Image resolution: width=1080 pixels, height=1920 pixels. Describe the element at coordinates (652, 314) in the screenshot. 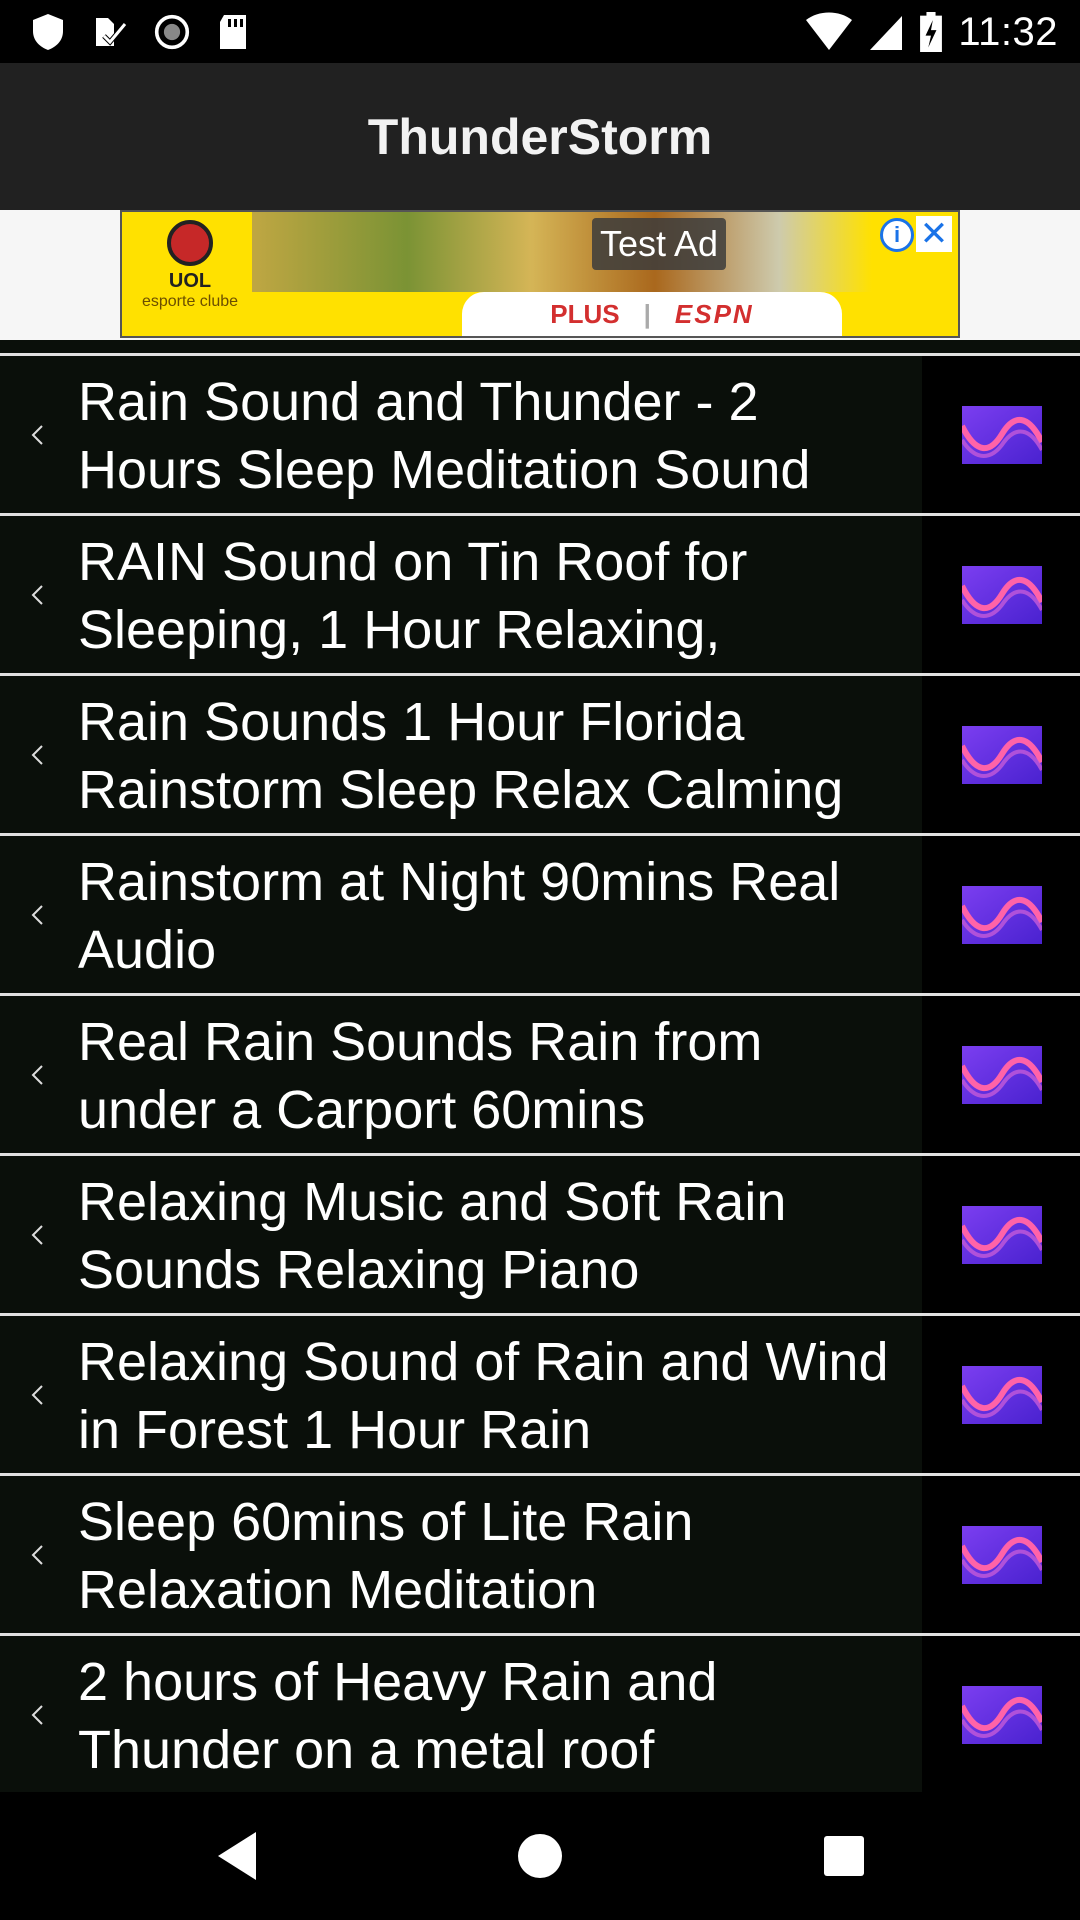

I see `ad-plus-espn: PLUS | ESPN` at that location.